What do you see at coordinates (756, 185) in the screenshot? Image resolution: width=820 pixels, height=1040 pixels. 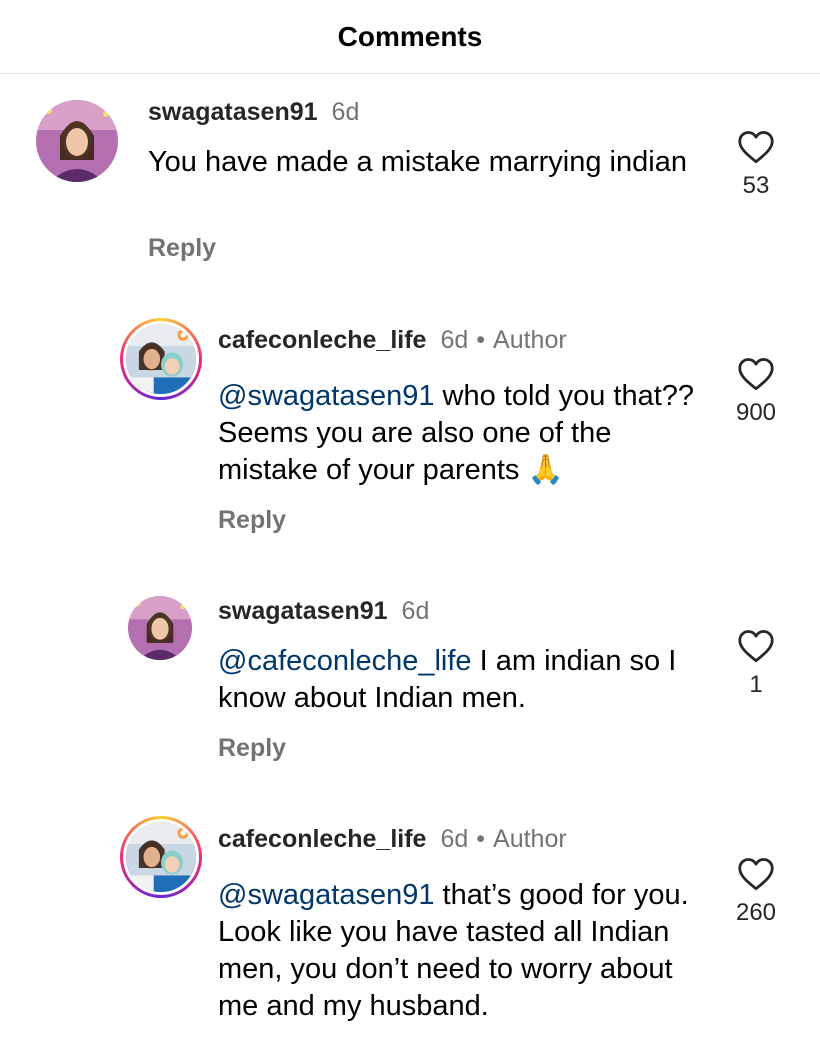 I see `like-count: 53` at bounding box center [756, 185].